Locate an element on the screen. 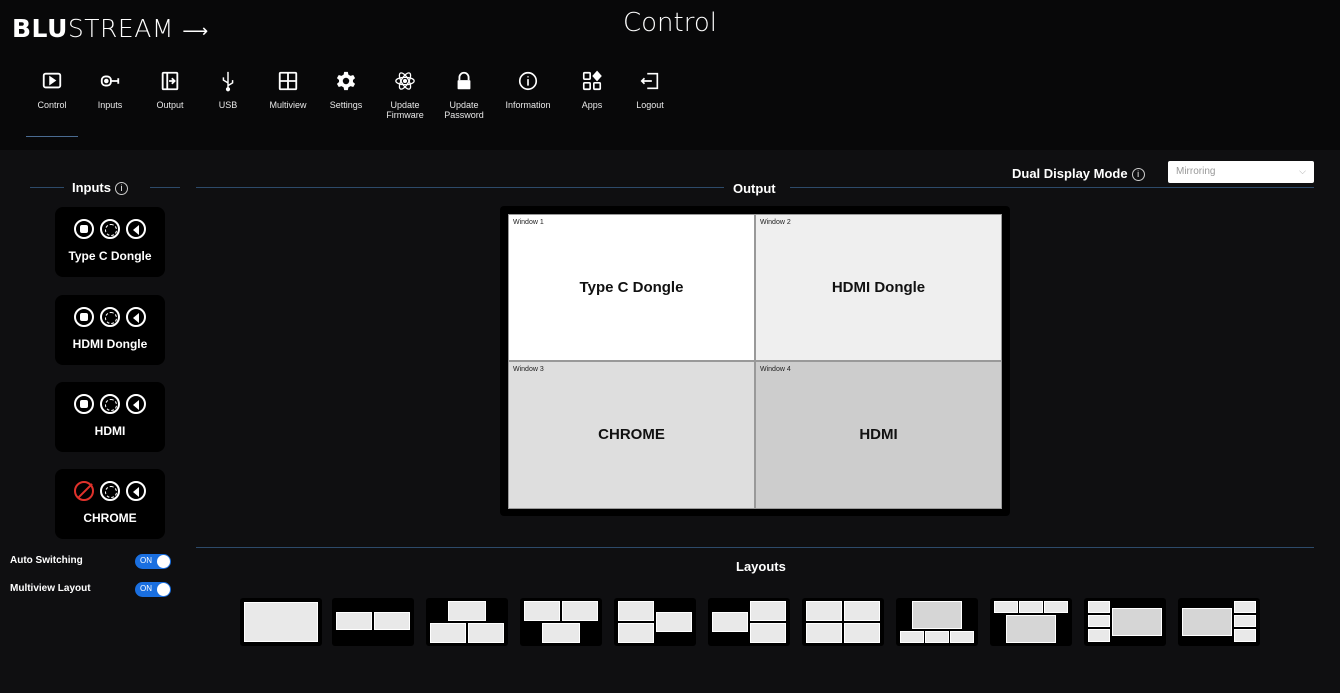 The height and width of the screenshot is (693, 1340). output-window-1: Window 1 Type C Dongle is located at coordinates (631, 287).